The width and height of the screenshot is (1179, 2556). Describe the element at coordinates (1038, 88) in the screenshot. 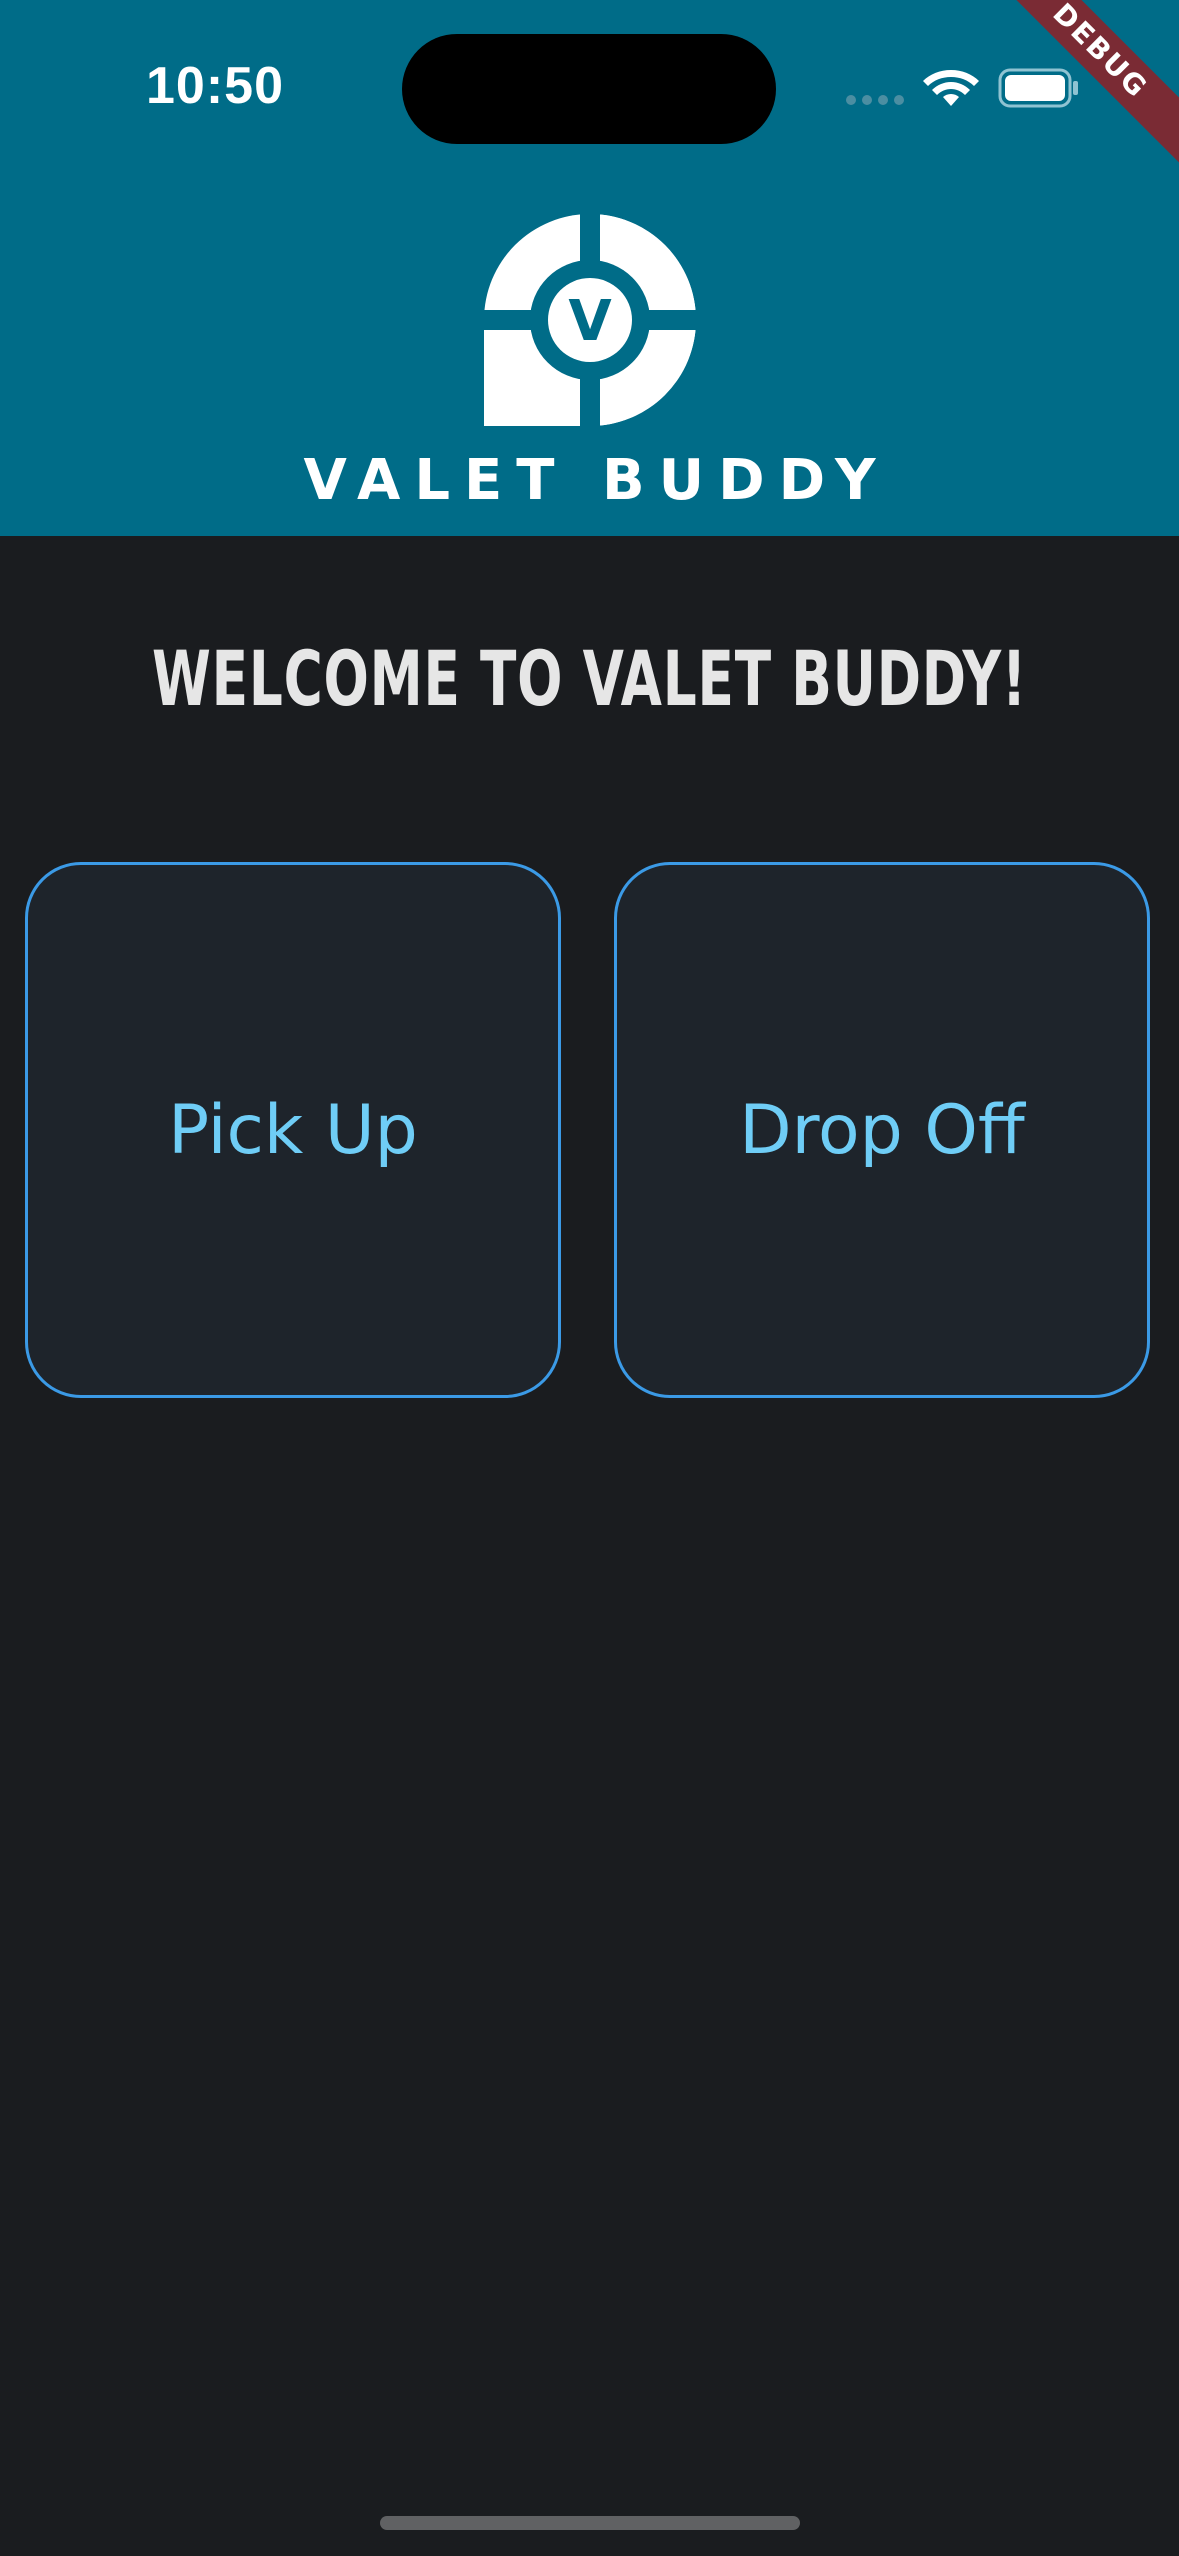

I see `battery-icon` at that location.